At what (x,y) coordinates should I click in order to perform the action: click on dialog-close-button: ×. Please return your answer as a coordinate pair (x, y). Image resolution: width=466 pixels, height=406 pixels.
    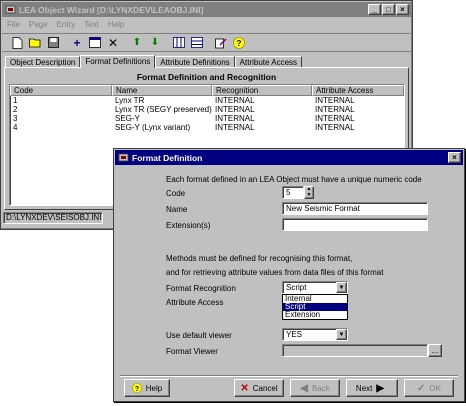
    Looking at the image, I should click on (454, 157).